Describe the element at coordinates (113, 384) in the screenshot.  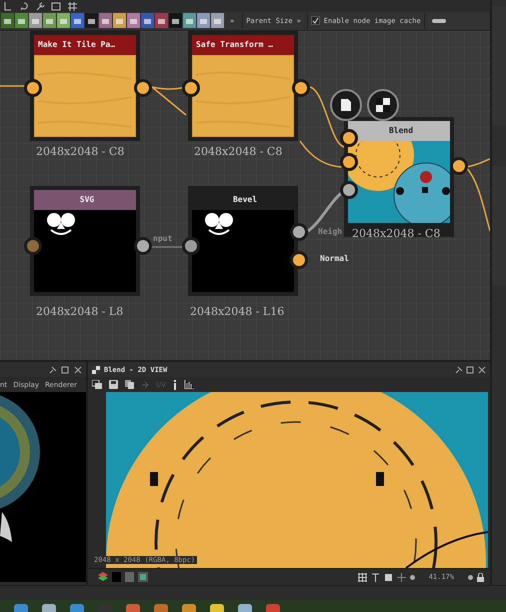
I see `save-icon` at that location.